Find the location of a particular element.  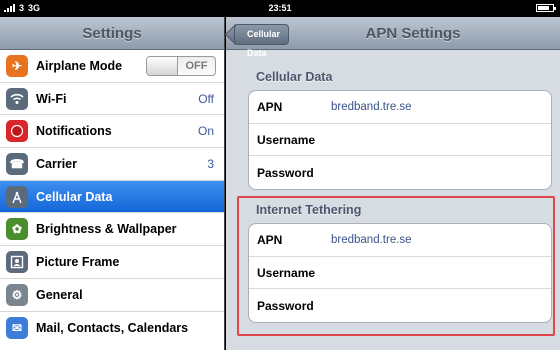

sidebar-navbar: Settings is located at coordinates (112, 33).